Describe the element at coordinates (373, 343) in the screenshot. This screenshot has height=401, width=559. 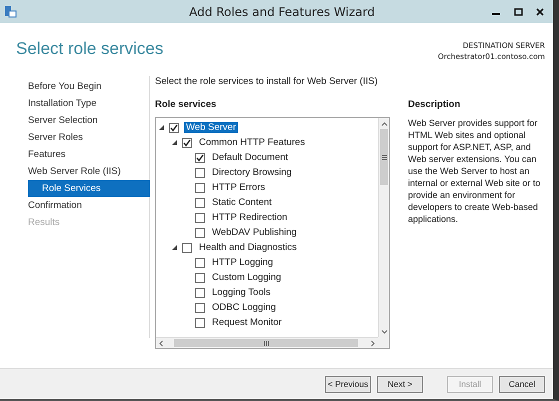
I see `scroll-right-icon` at that location.